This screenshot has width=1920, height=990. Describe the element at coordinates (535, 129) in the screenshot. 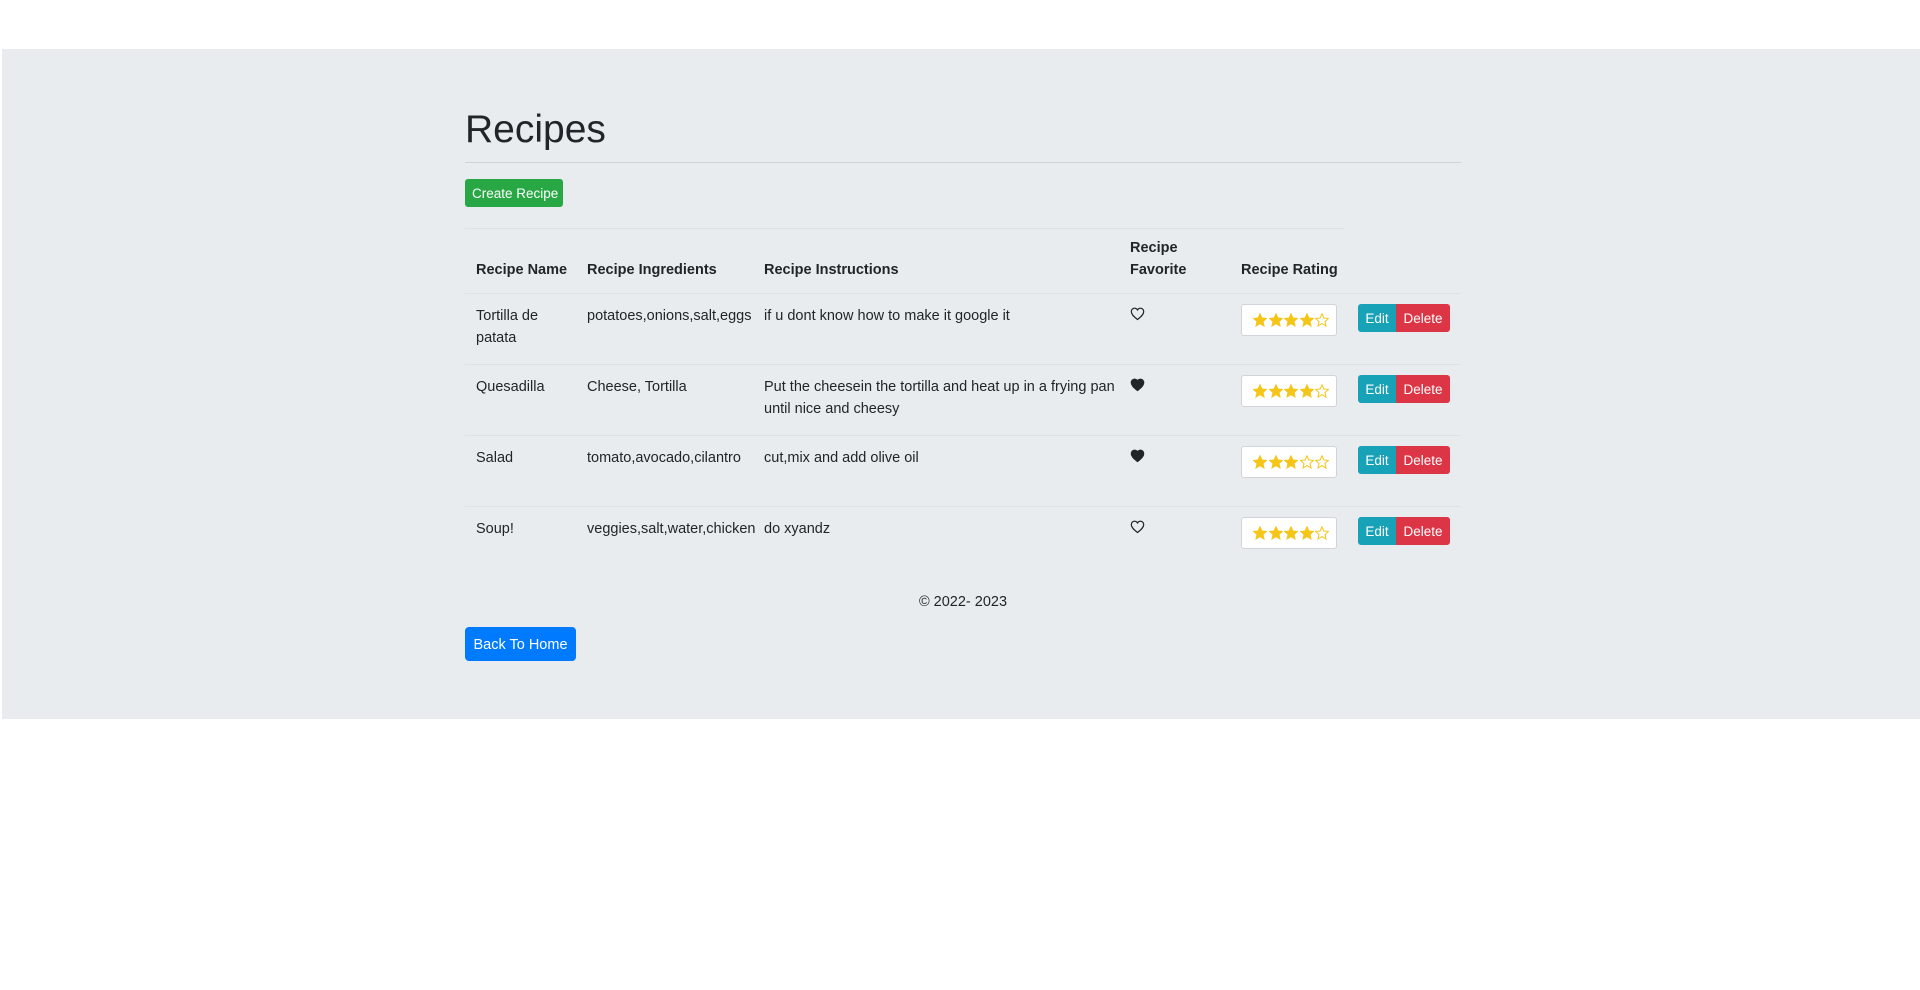

I see `page-title: Recipes` at that location.